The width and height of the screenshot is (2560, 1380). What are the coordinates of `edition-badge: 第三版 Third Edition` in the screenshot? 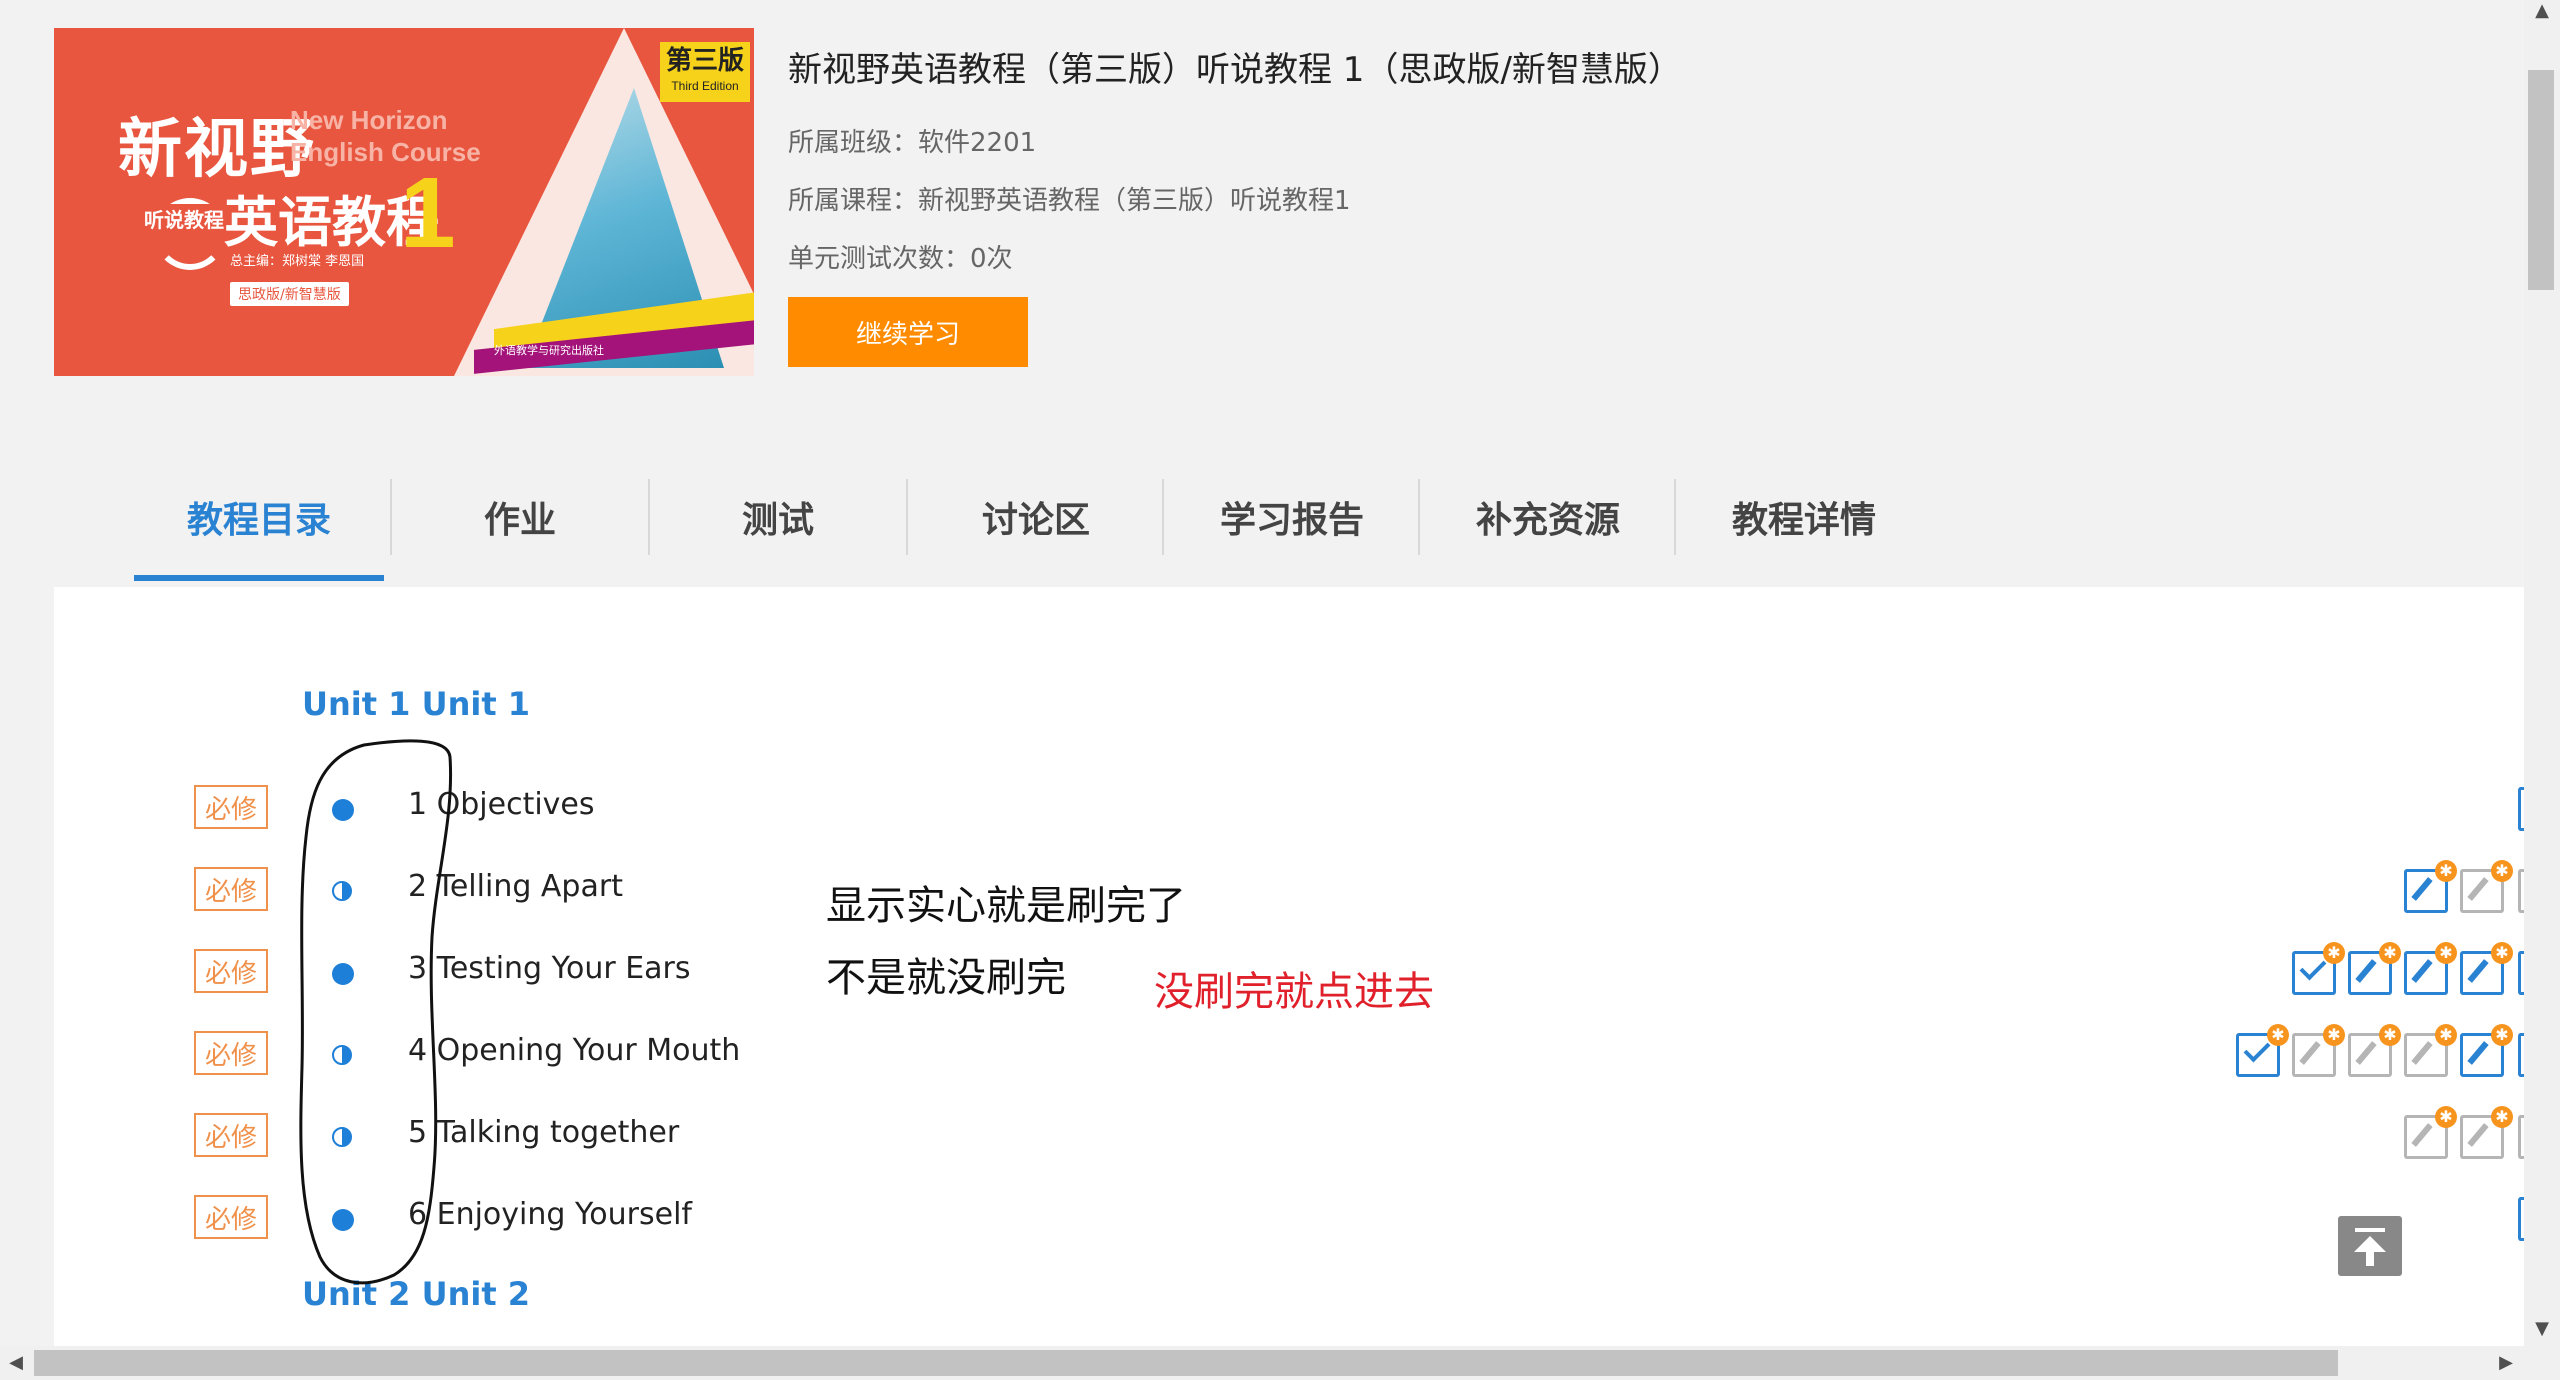 It's located at (705, 72).